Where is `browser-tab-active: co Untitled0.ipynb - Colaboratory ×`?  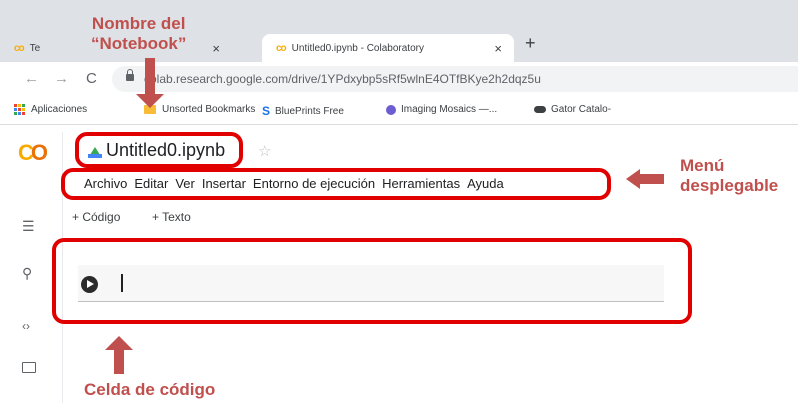
browser-tab-active: co Untitled0.ipynb - Colaboratory × is located at coordinates (388, 48).